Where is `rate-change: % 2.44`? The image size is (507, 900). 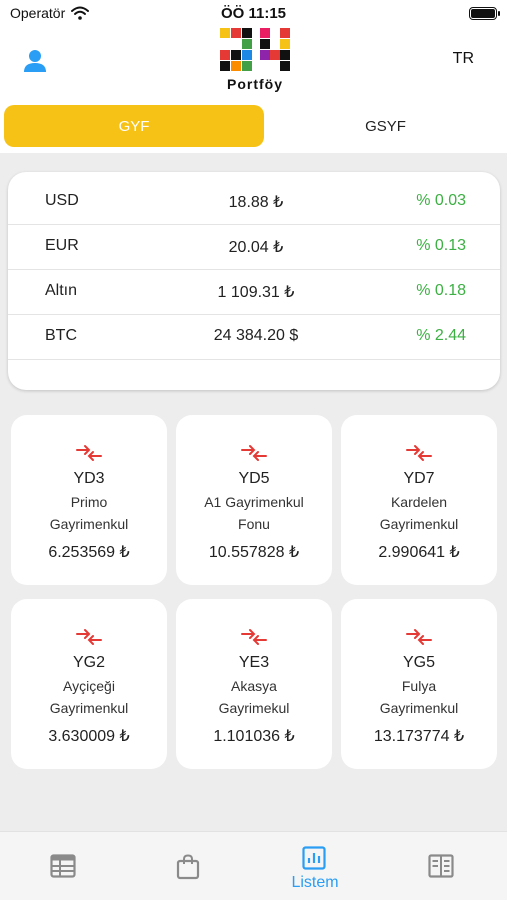
rate-change: % 2.44 is located at coordinates (441, 335).